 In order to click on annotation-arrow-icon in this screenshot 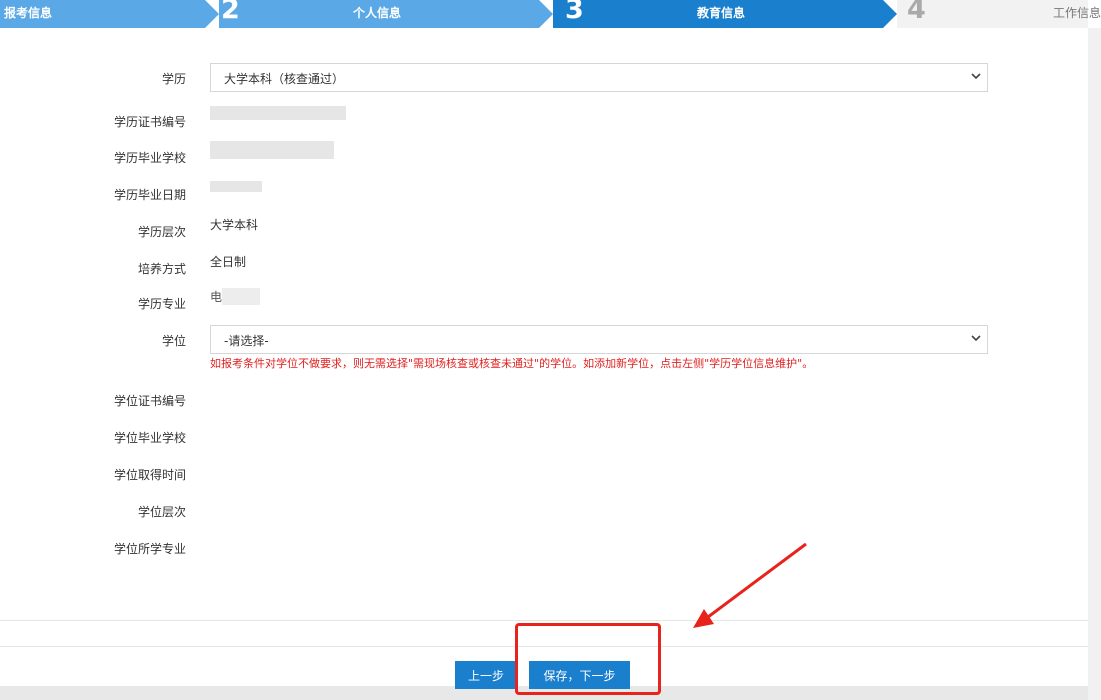, I will do `click(750, 585)`.